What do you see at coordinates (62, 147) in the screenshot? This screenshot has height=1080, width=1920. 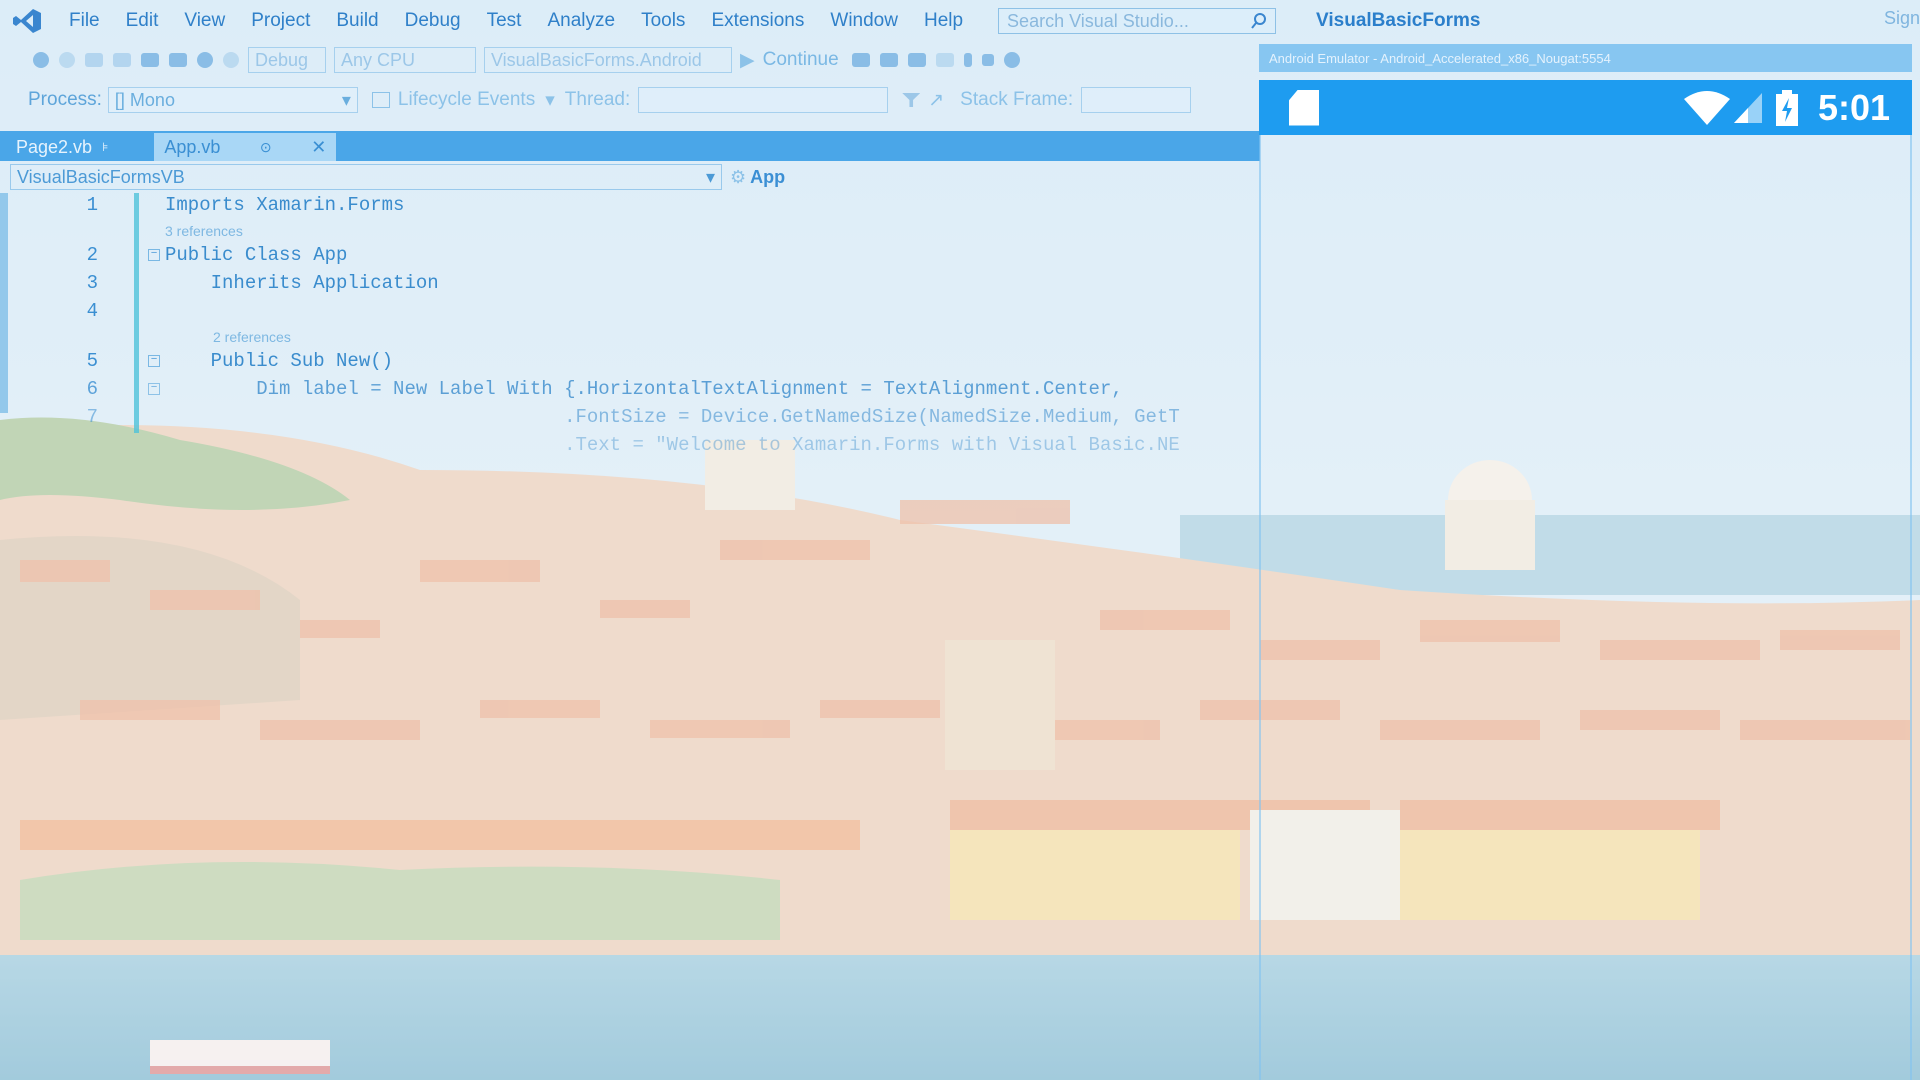 I see `tab-page2-vb: Page2.vb ⊧` at bounding box center [62, 147].